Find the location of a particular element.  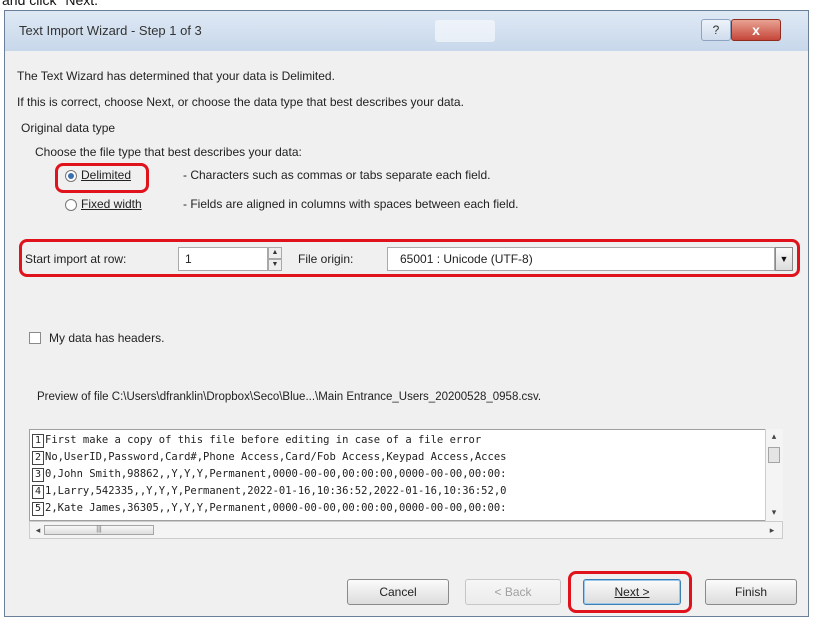

close-button: x is located at coordinates (756, 30).